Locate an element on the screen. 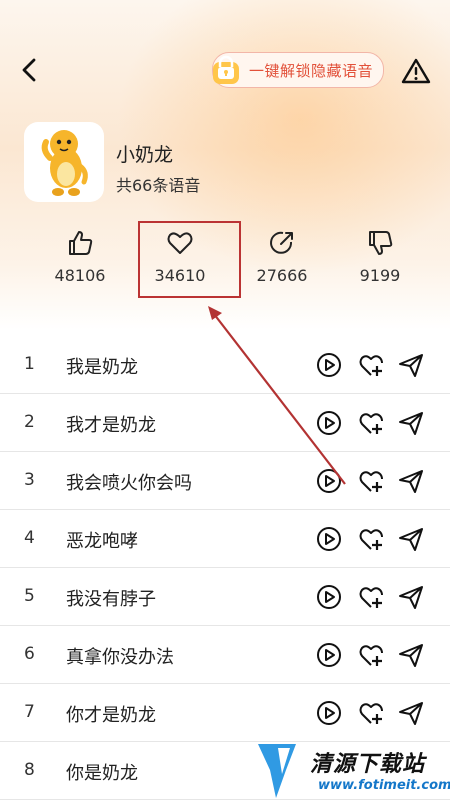  voice-index: 6 is located at coordinates (29, 654).